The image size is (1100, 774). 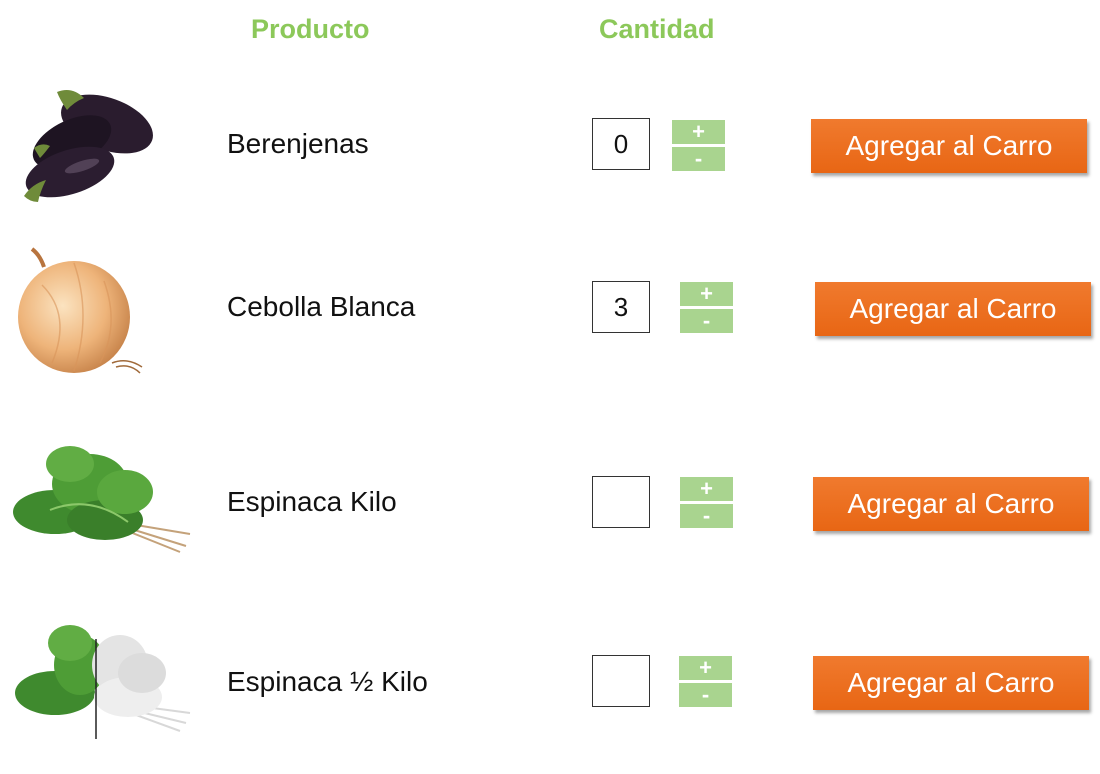 What do you see at coordinates (310, 29) in the screenshot?
I see `product-column-header: Producto` at bounding box center [310, 29].